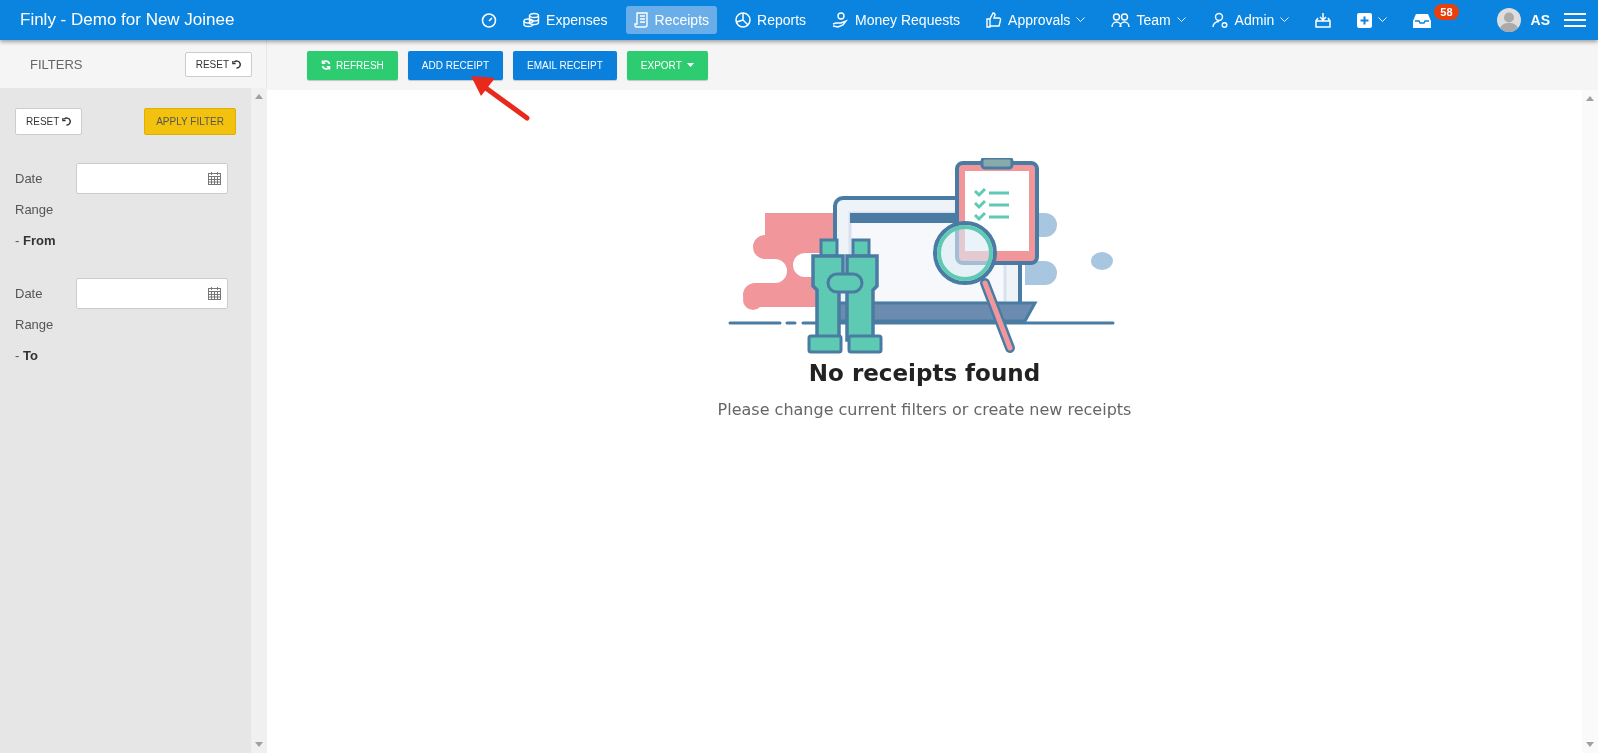  I want to click on empty-state-message: Please change current filters or create new receipts, so click(924, 409).